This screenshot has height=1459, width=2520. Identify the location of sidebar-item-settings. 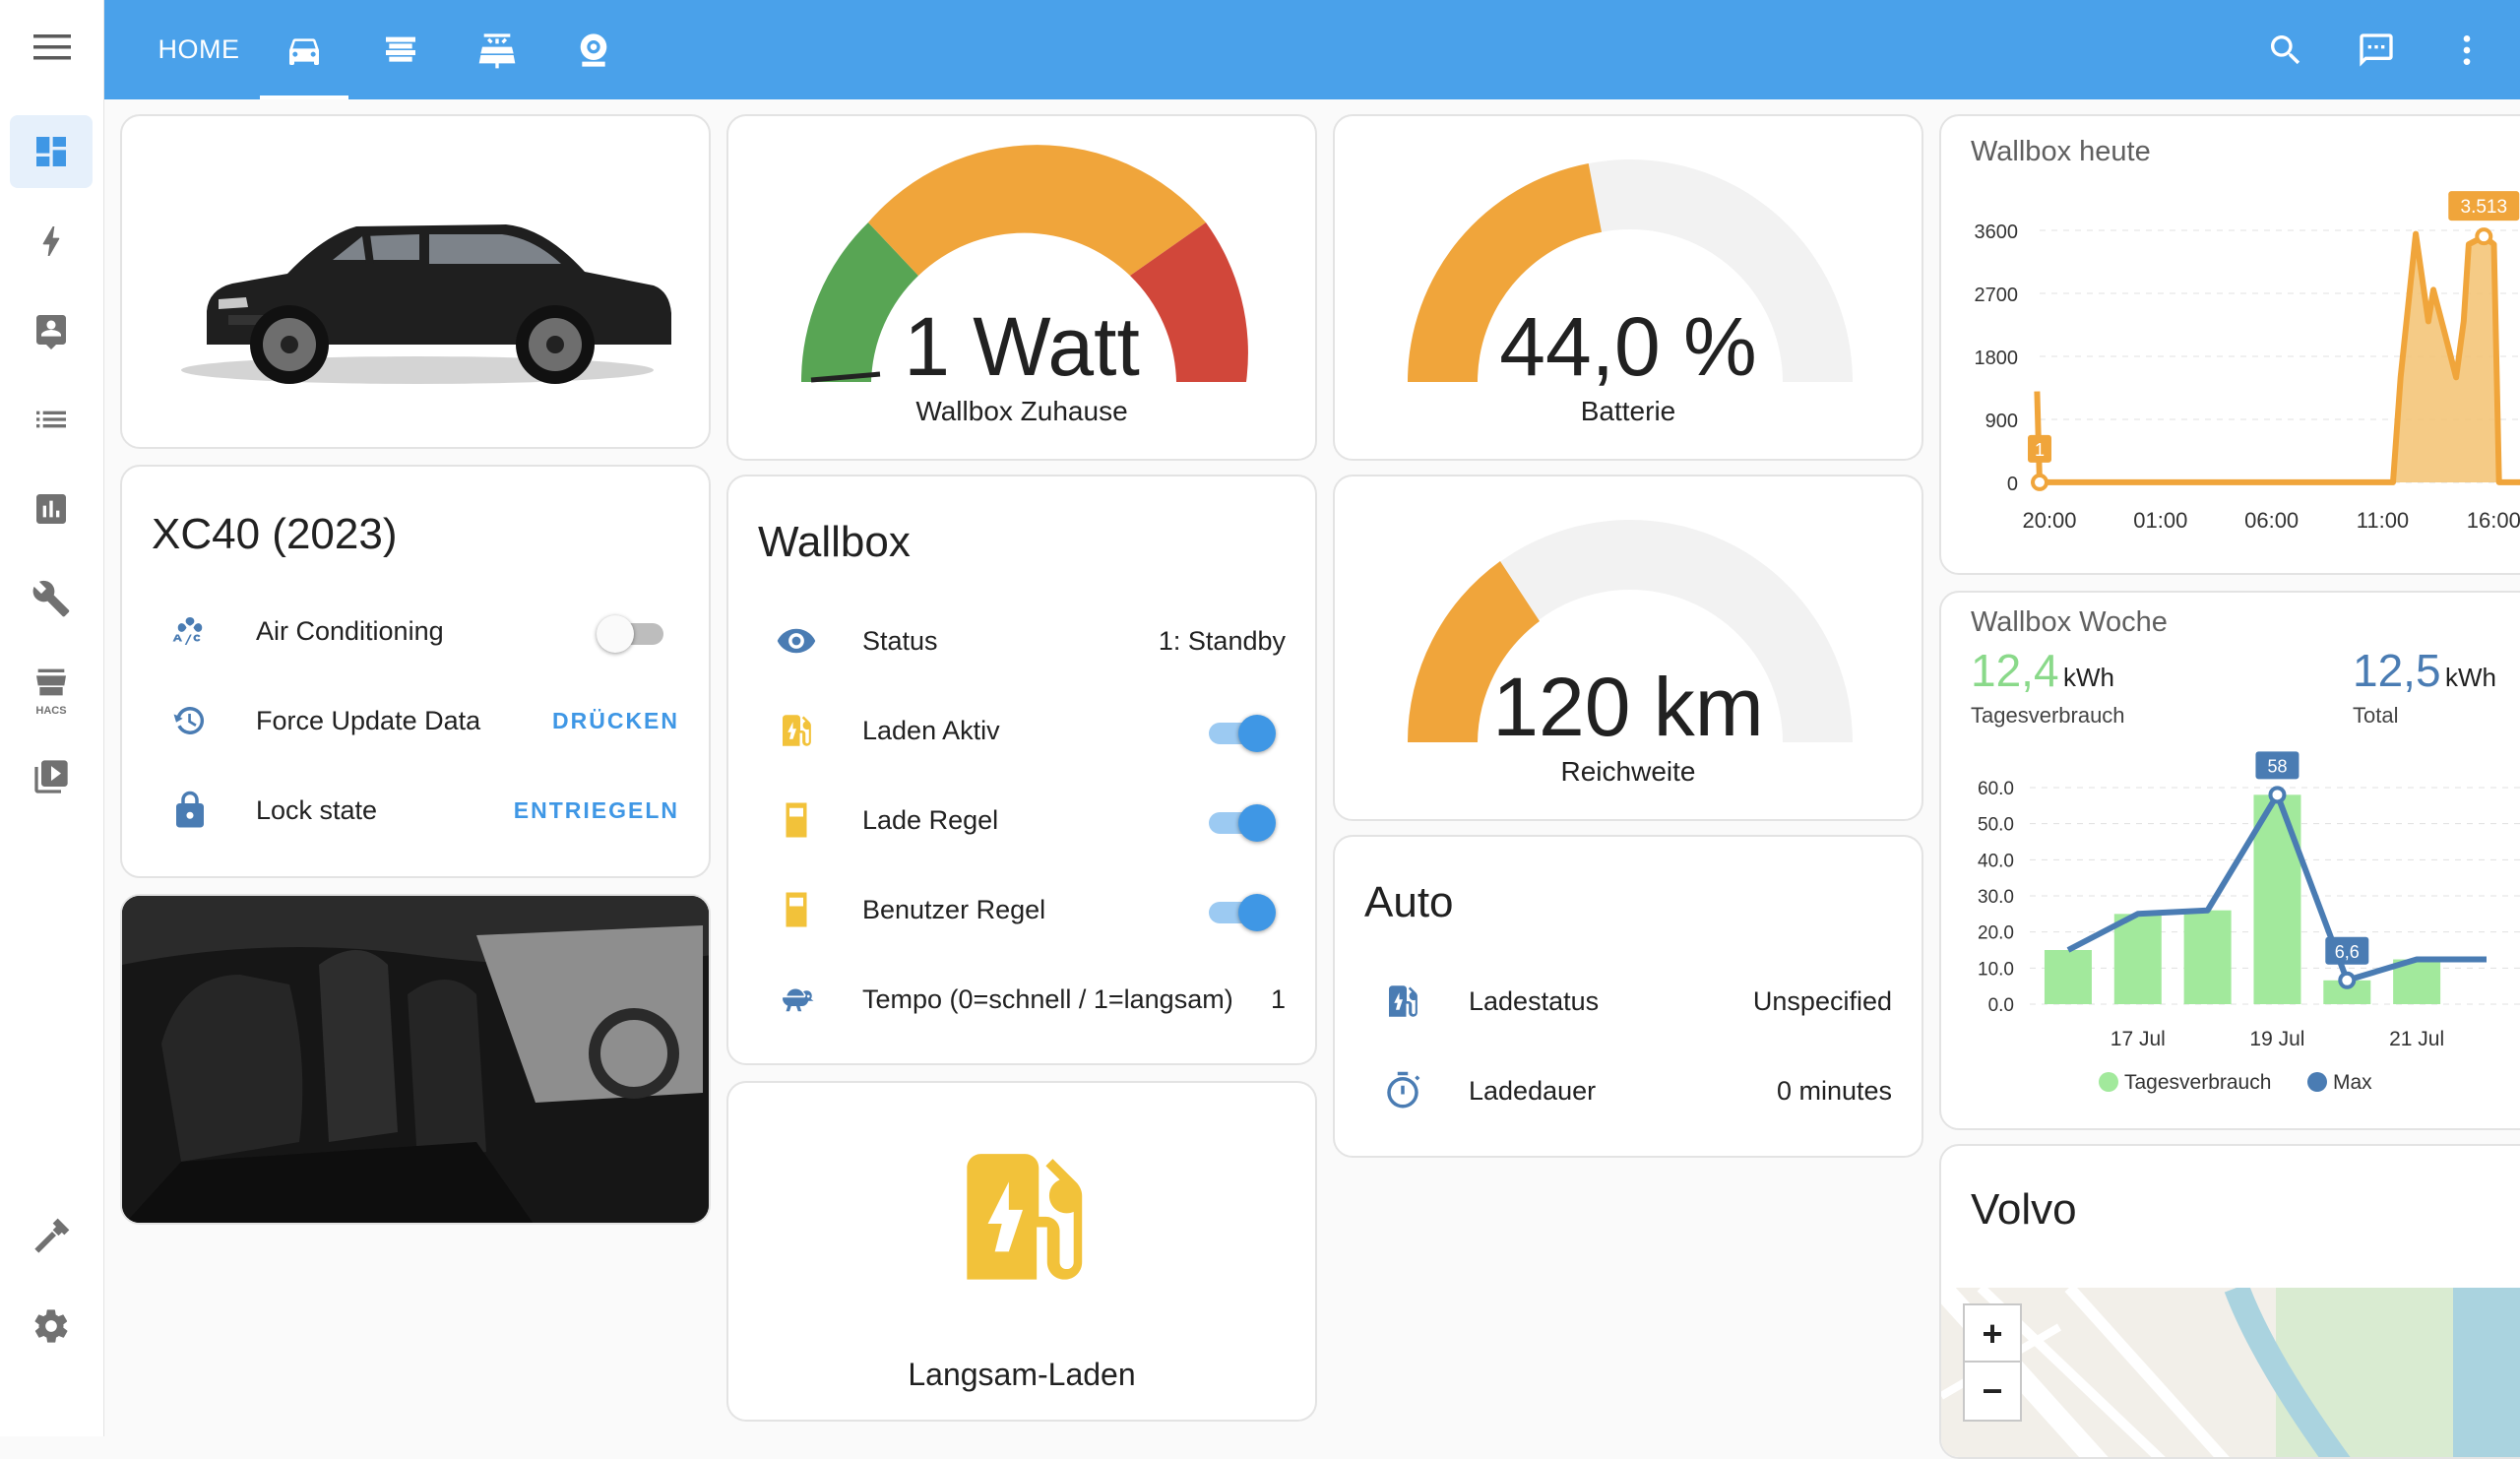
(51, 1326).